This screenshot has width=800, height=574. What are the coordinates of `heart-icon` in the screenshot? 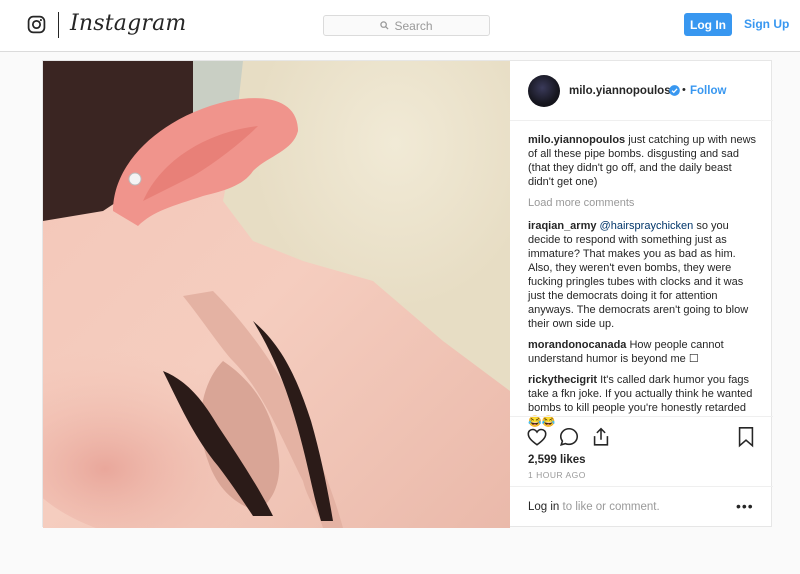 It's located at (537, 437).